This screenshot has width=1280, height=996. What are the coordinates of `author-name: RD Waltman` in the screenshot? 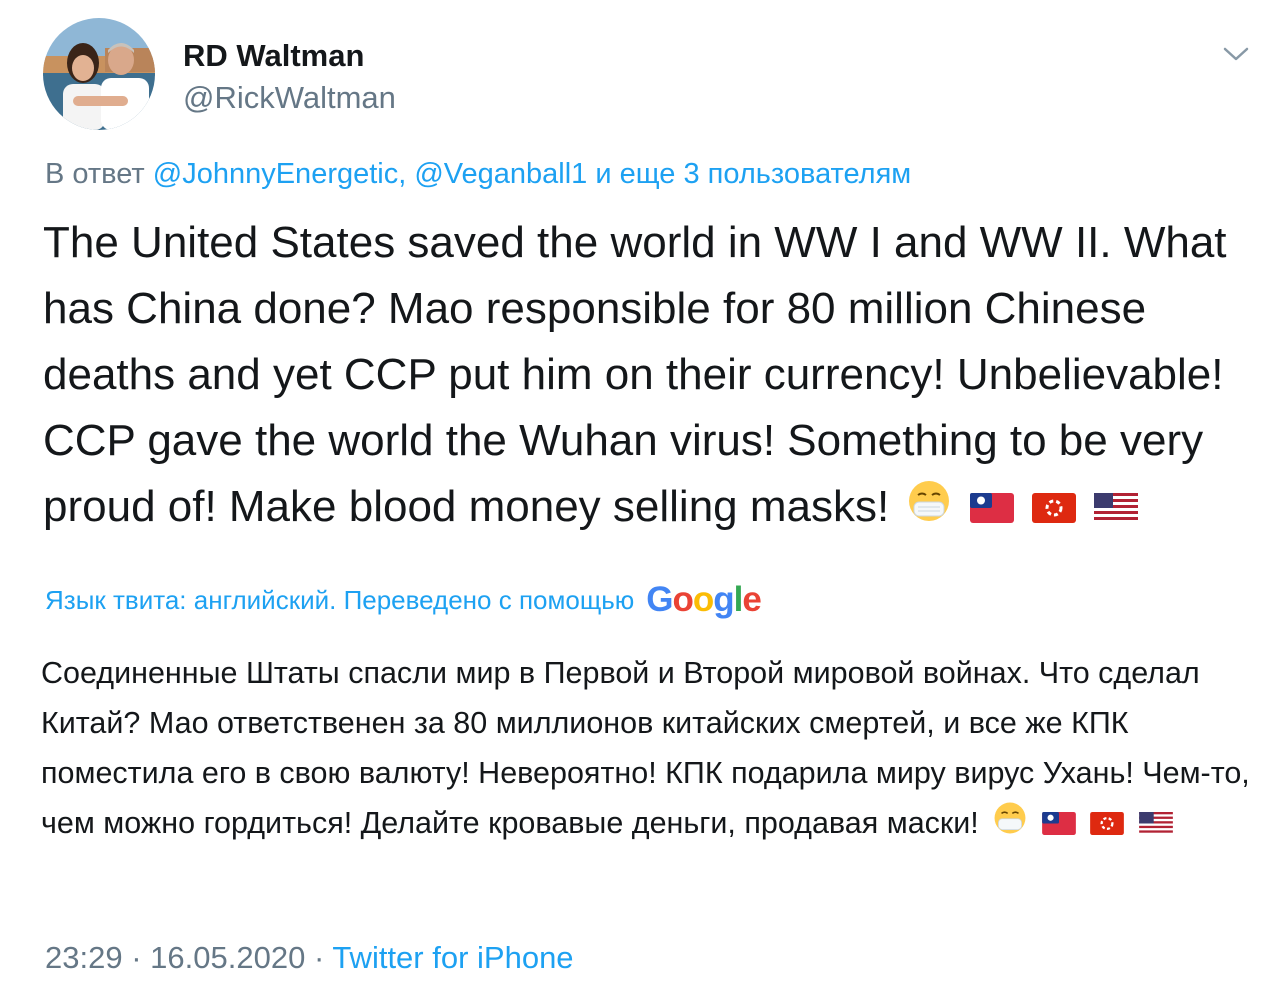 It's located at (273, 56).